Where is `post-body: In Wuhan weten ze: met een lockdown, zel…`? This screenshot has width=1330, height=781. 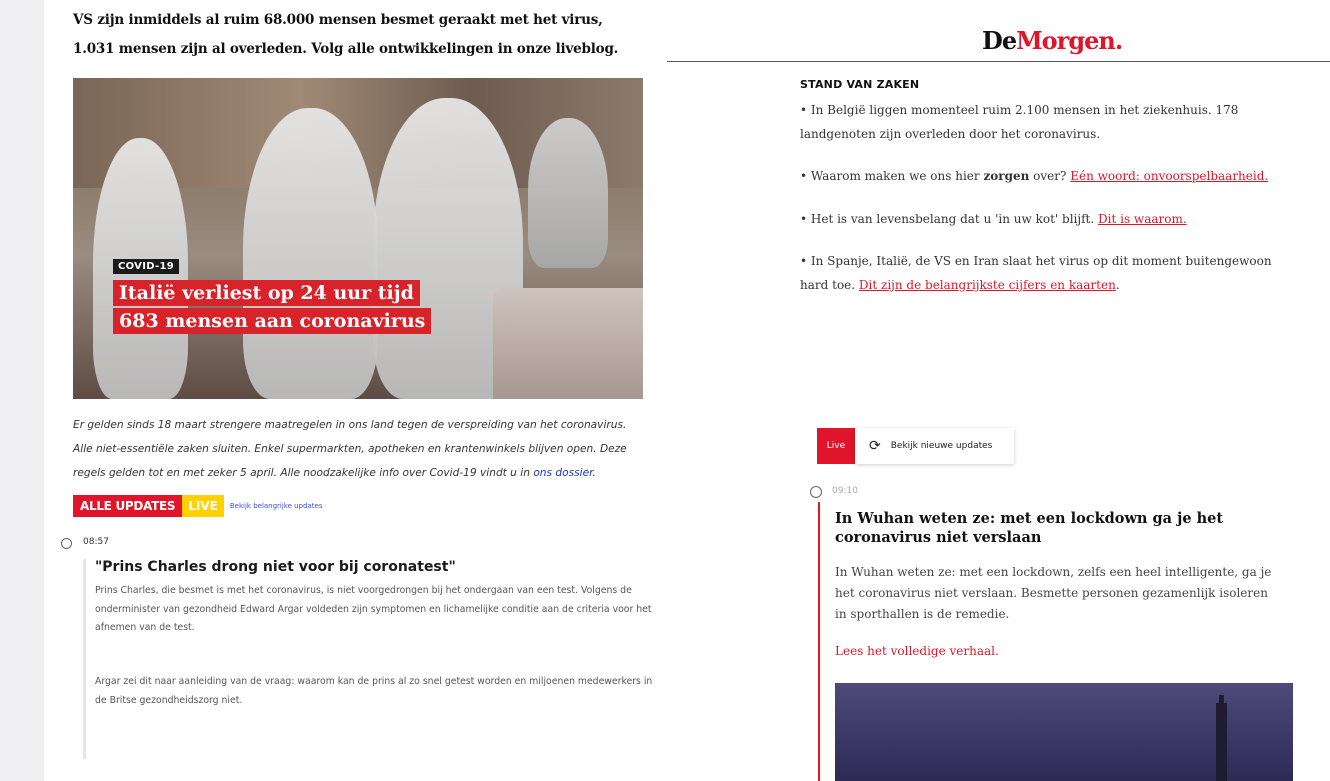 post-body: In Wuhan weten ze: met een lockdown, zel… is located at coordinates (1053, 593).